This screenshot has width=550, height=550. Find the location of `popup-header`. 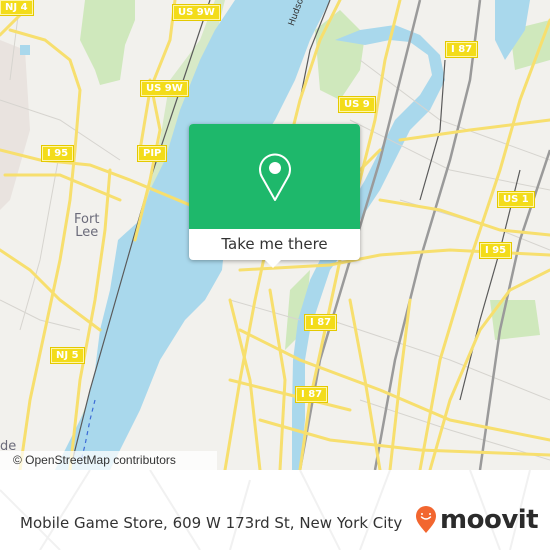

popup-header is located at coordinates (274, 176).